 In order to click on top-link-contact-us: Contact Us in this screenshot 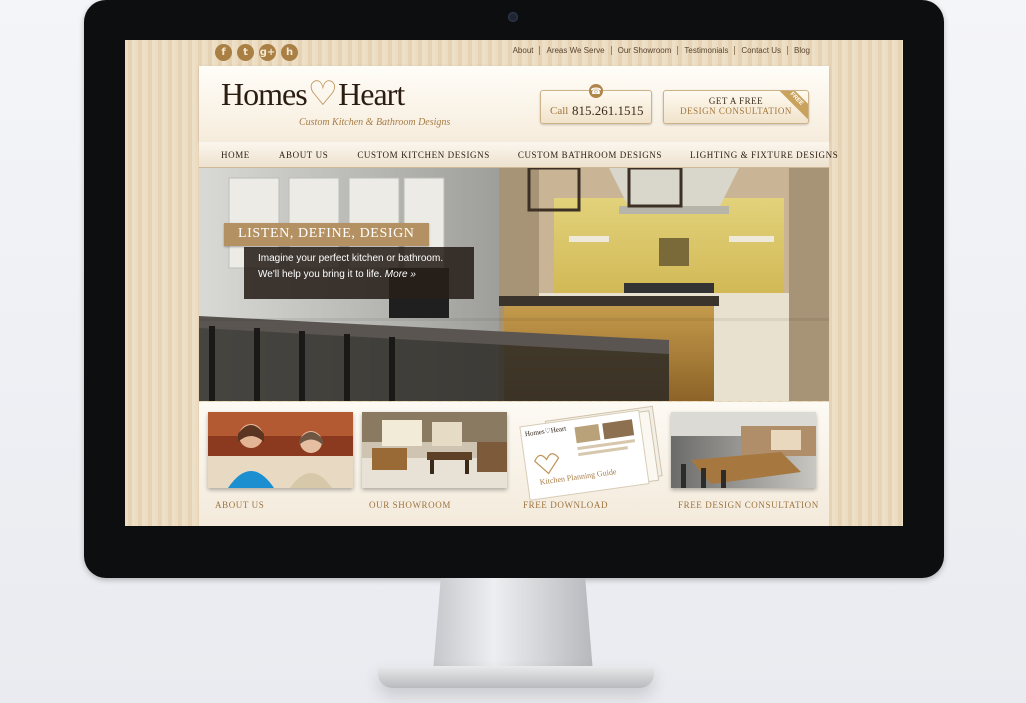, I will do `click(760, 50)`.